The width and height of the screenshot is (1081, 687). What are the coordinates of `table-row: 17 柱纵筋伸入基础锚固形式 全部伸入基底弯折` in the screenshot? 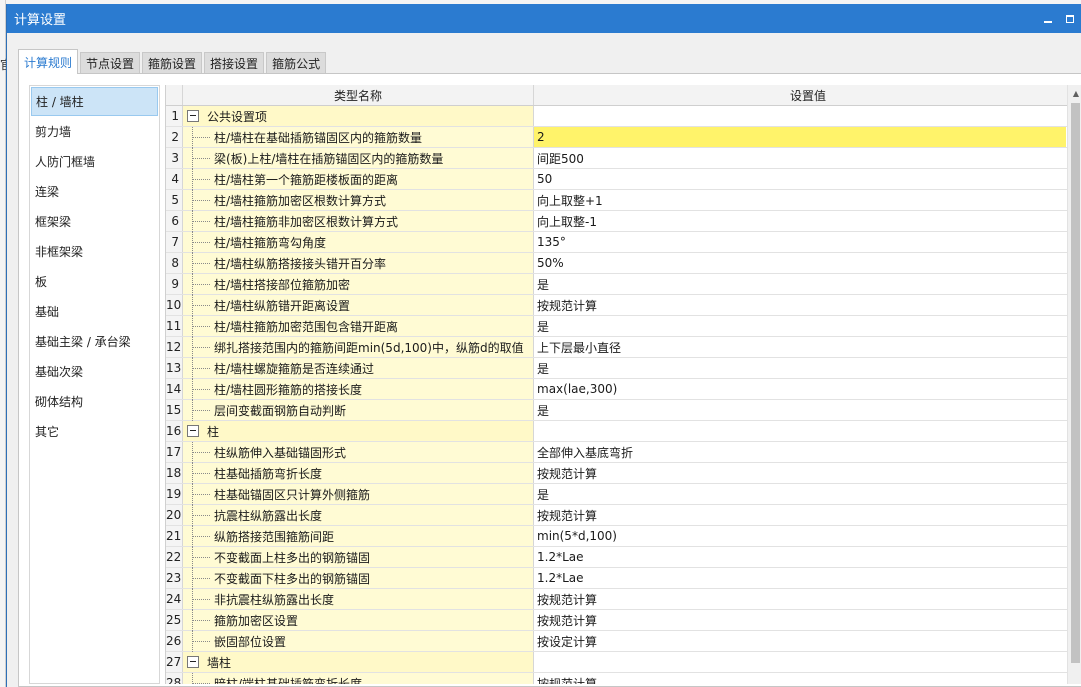 It's located at (623, 452).